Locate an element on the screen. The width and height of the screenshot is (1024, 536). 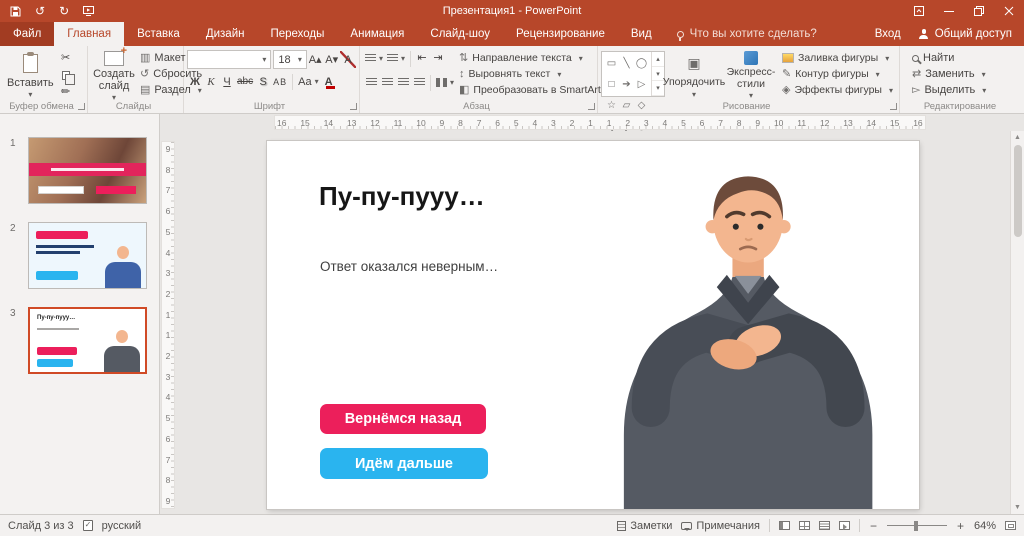
ribbon-group-clipboard: Вставить ✂ ✏ Буфер обмена is located at coordinates (44, 79).